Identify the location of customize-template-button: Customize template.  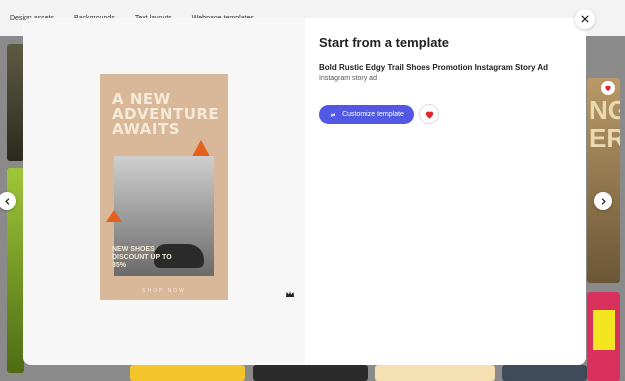
(366, 114).